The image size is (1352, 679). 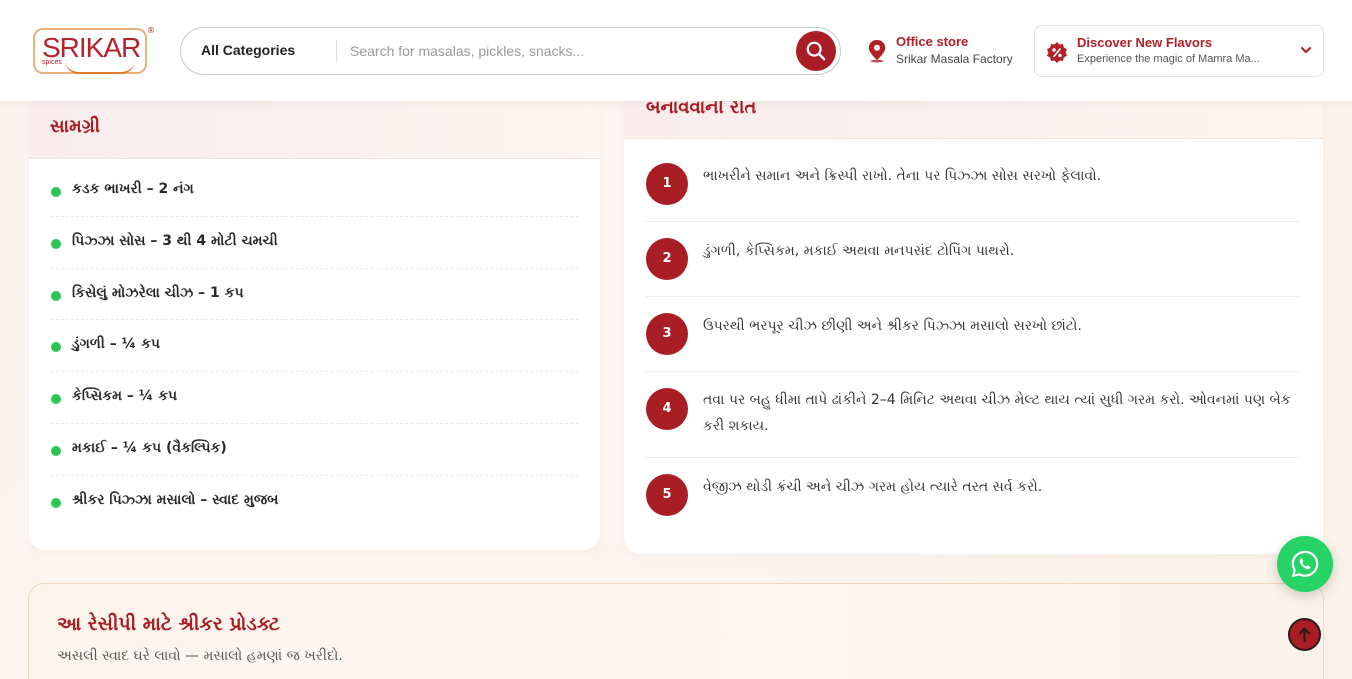 I want to click on srikar-logo: SRIKAR spices ®, so click(x=94, y=50).